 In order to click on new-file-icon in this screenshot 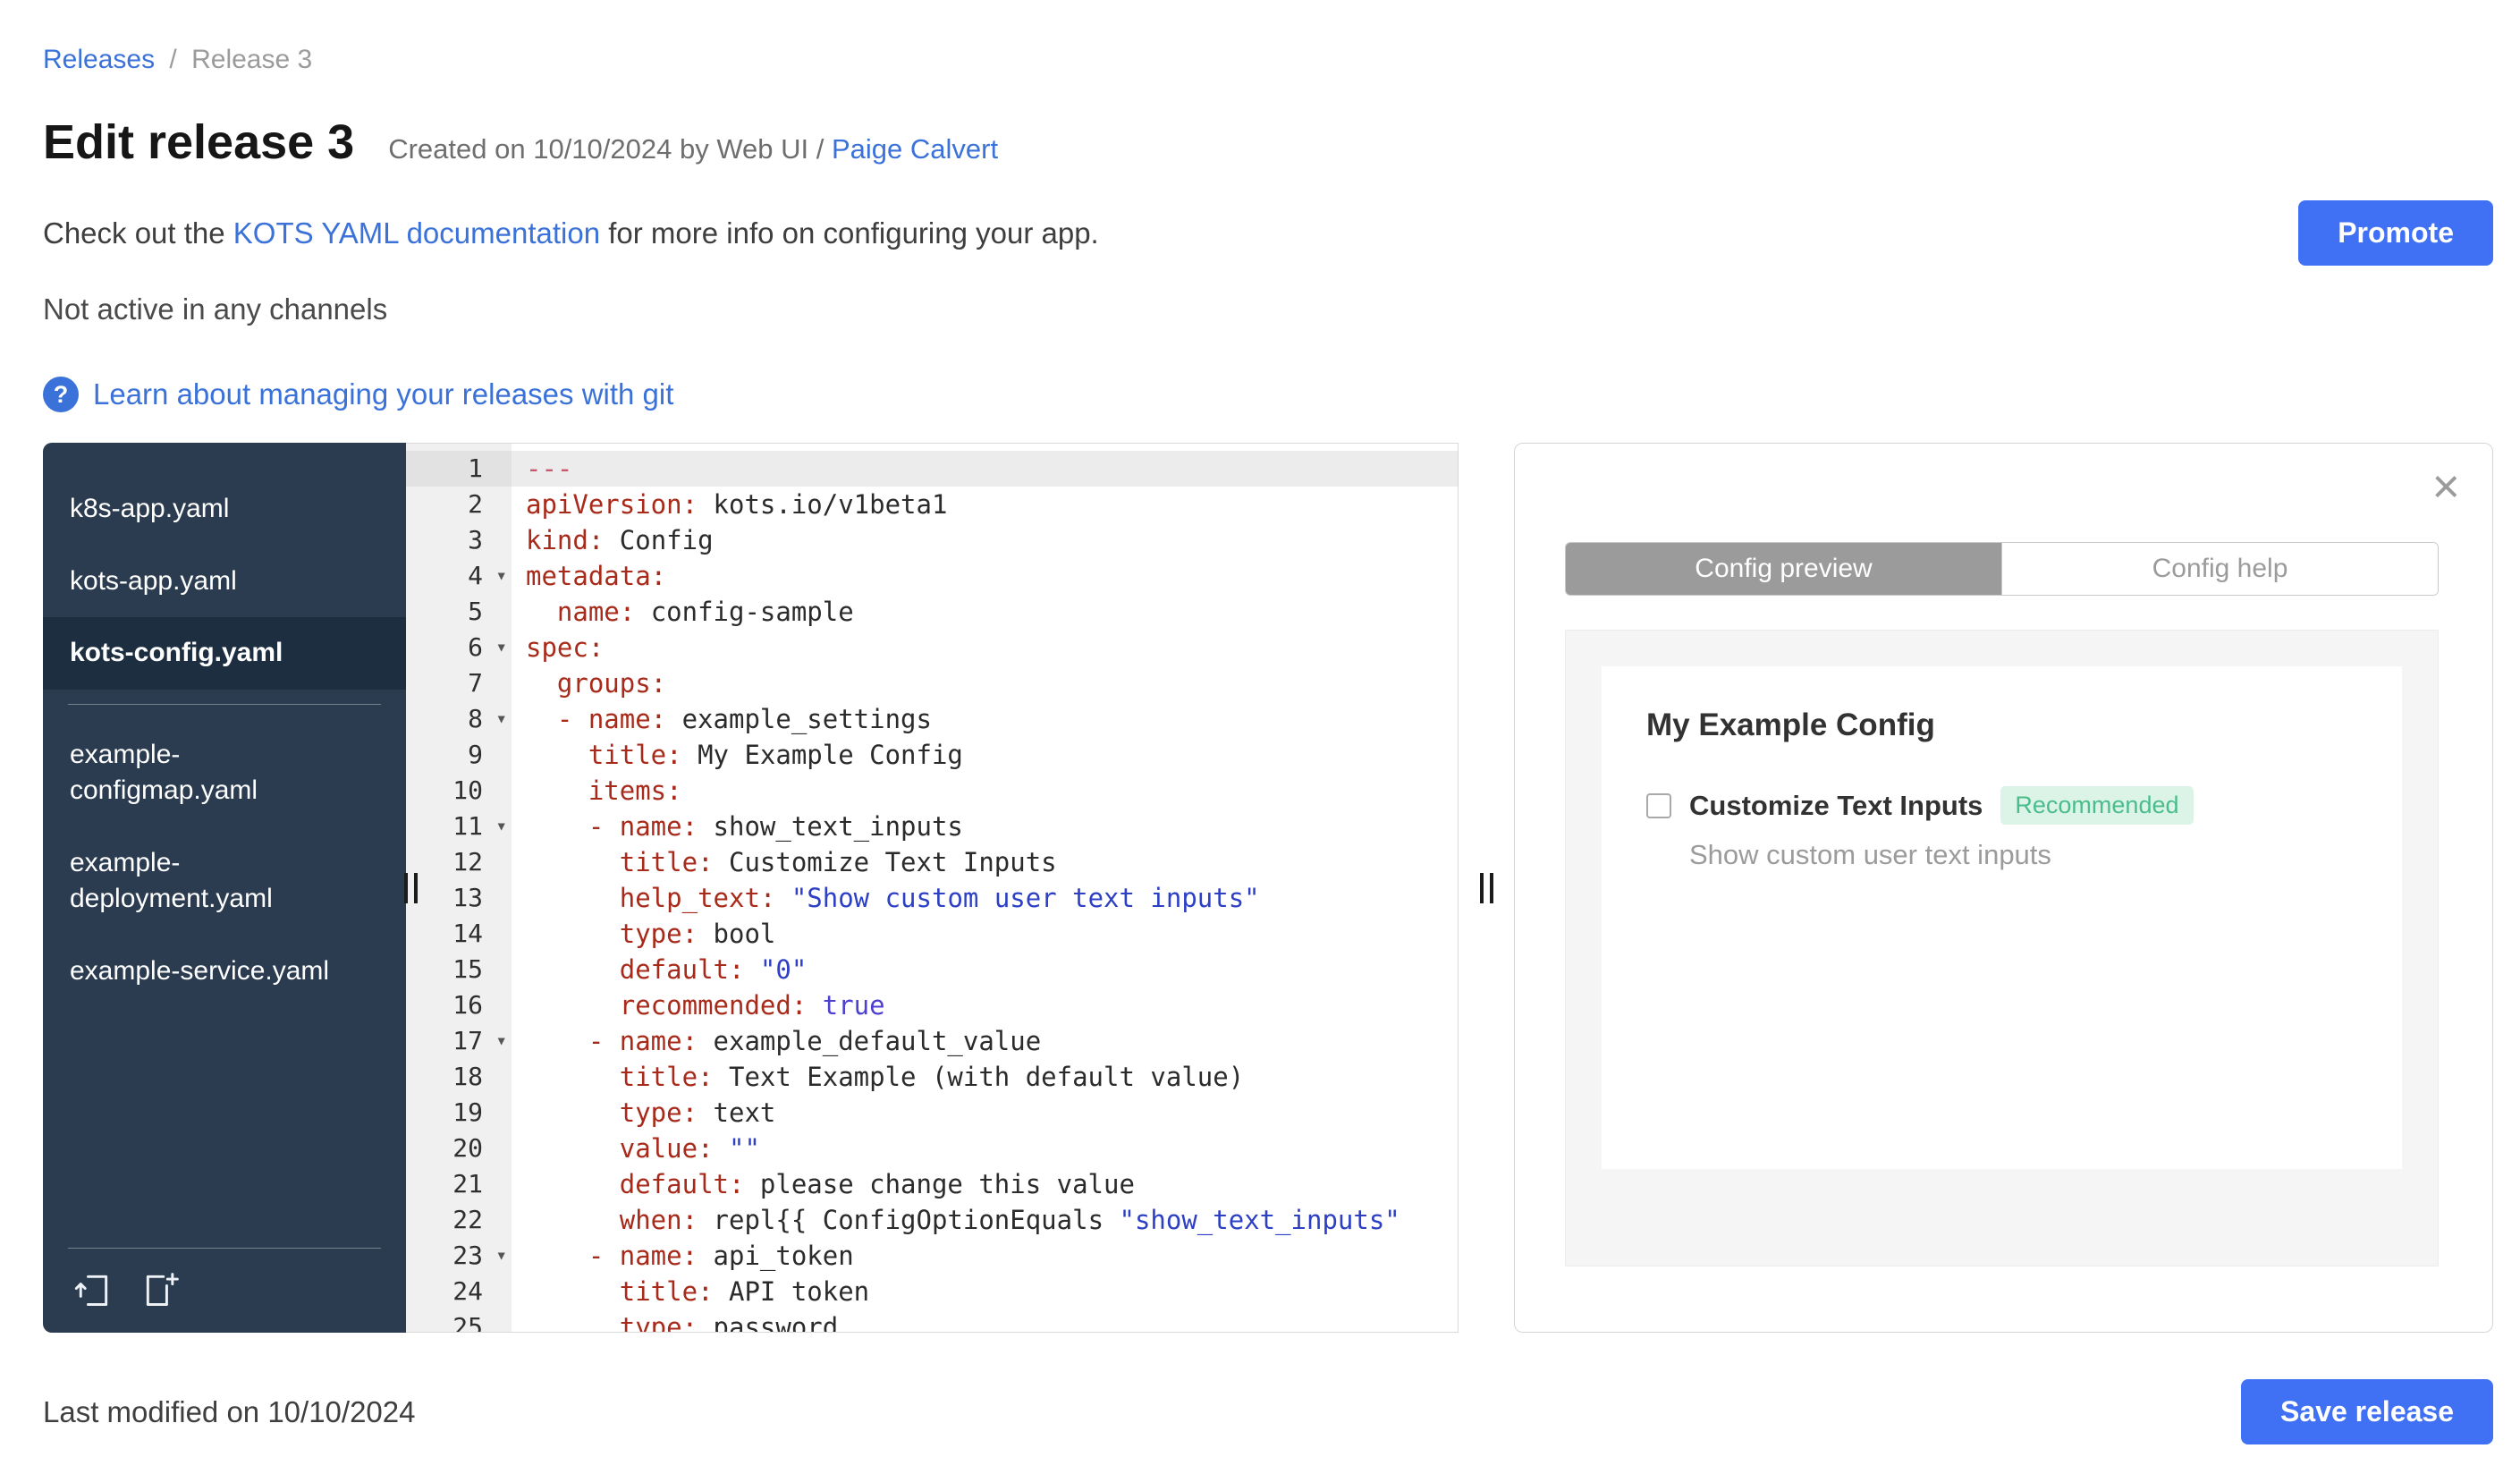, I will do `click(161, 1289)`.